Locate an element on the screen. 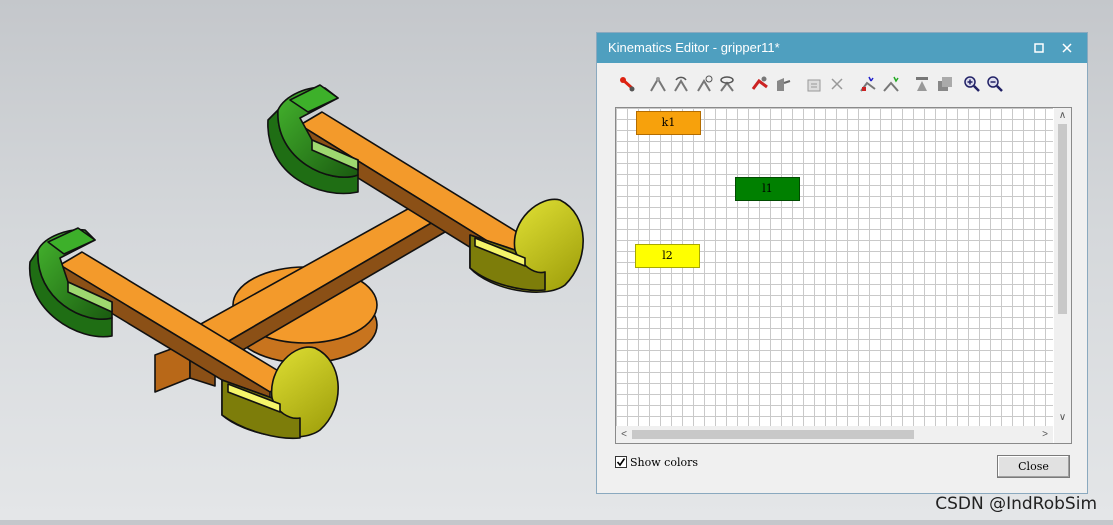 Image resolution: width=1113 pixels, height=525 pixels. watermark: CSDN @IndRobSim is located at coordinates (1016, 504).